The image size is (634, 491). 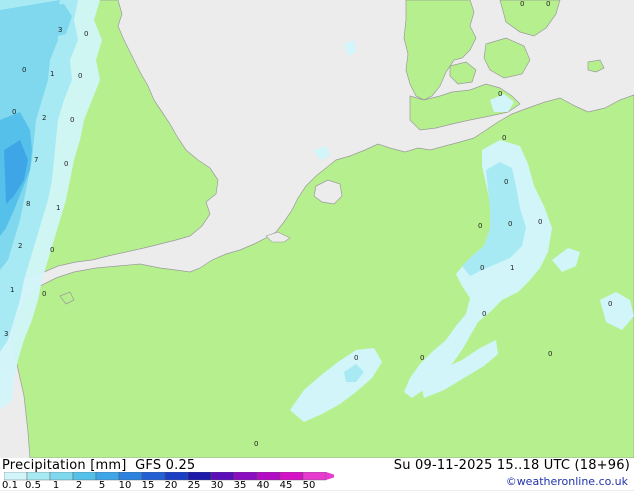 I want to click on colorbar-tick-label: 0.1, so click(x=10, y=485).